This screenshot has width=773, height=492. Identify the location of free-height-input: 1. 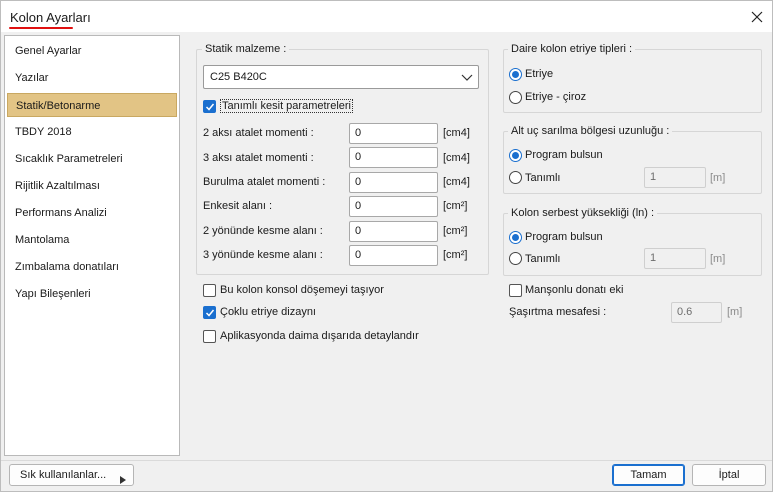
(675, 258).